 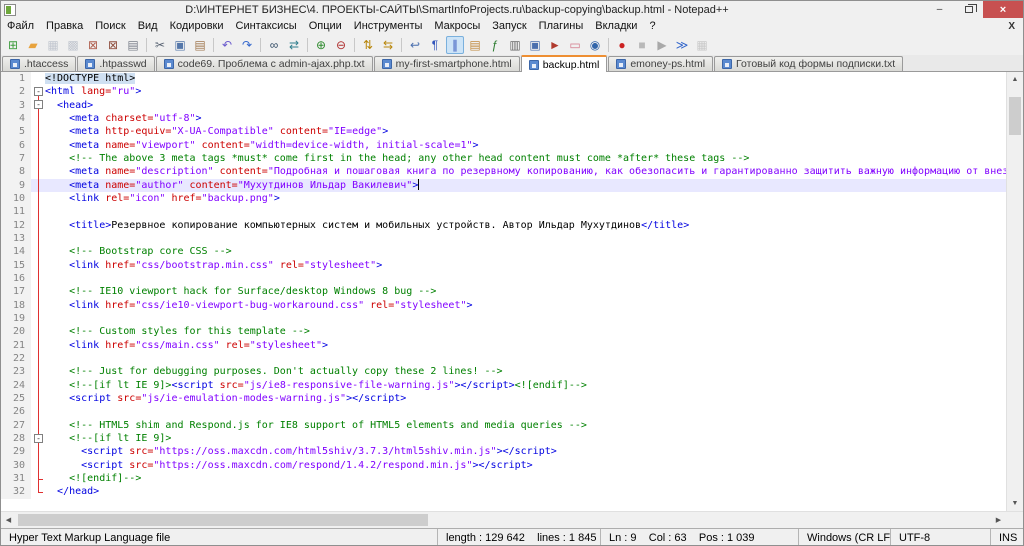 What do you see at coordinates (73, 45) in the screenshot?
I see `save-all-icon: ▩` at bounding box center [73, 45].